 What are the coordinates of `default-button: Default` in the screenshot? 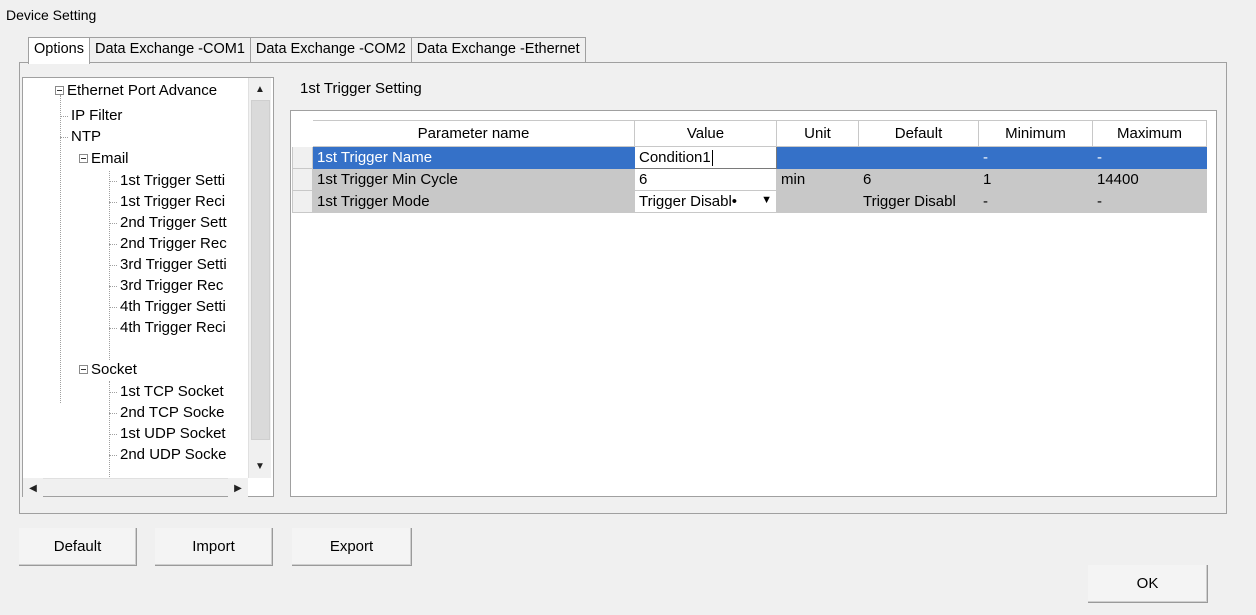 It's located at (78, 547).